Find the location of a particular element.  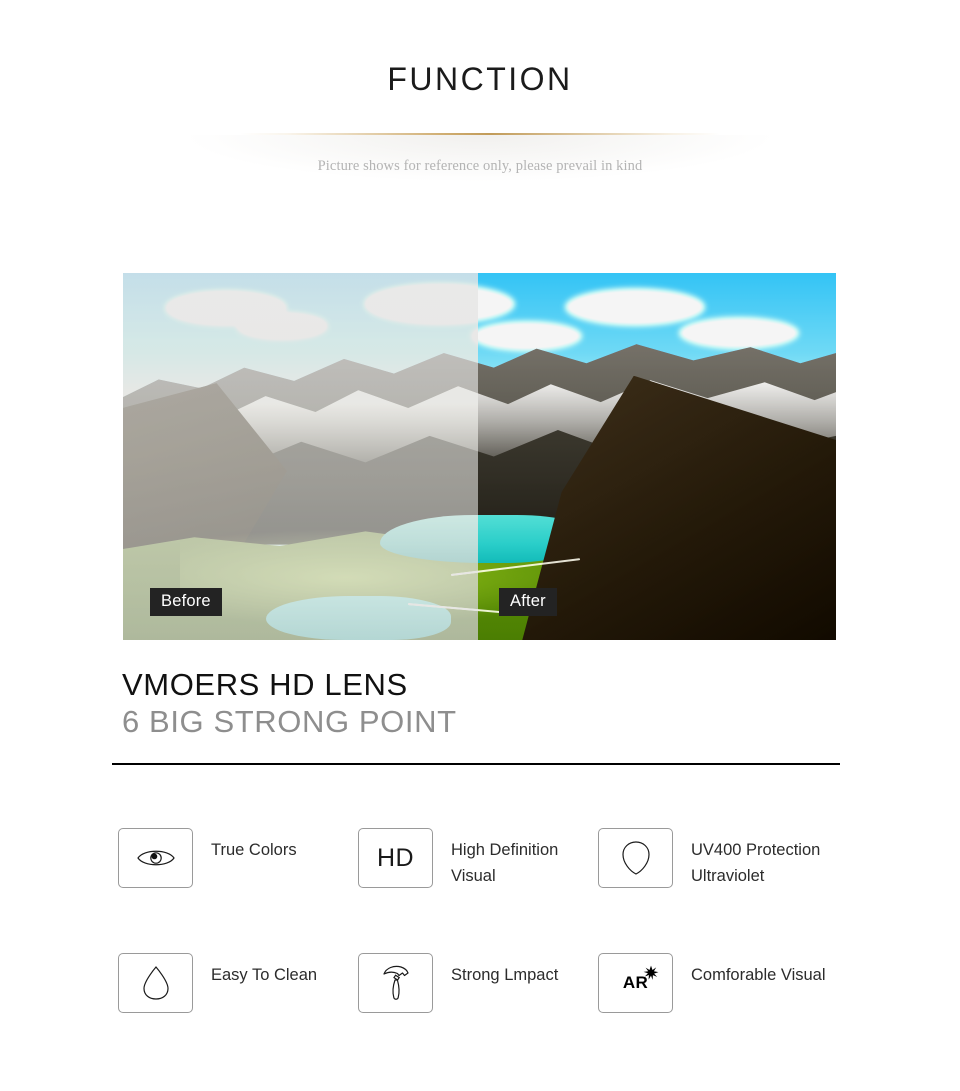

hammer-icon is located at coordinates (396, 983).